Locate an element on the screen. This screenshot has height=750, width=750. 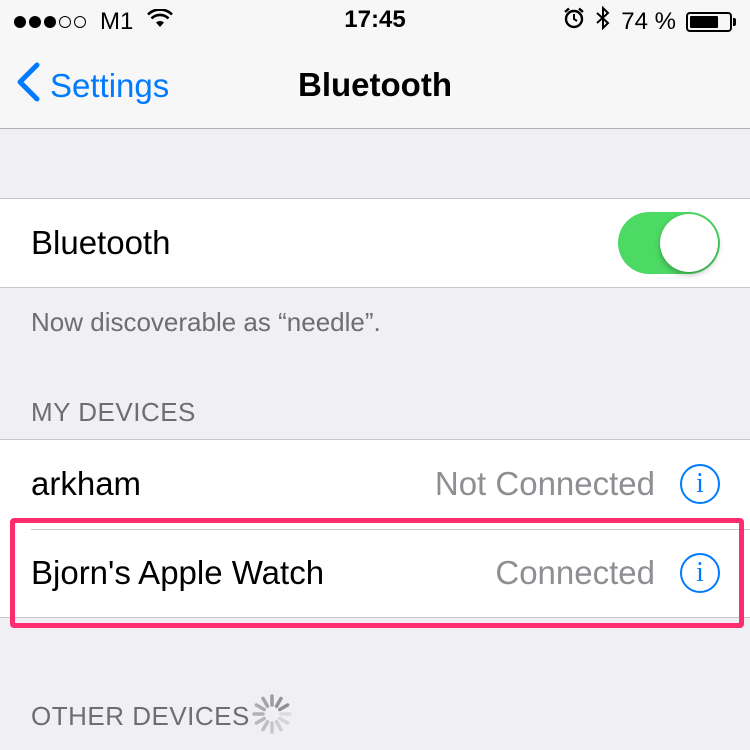
status-right: 74 % is located at coordinates (649, 21).